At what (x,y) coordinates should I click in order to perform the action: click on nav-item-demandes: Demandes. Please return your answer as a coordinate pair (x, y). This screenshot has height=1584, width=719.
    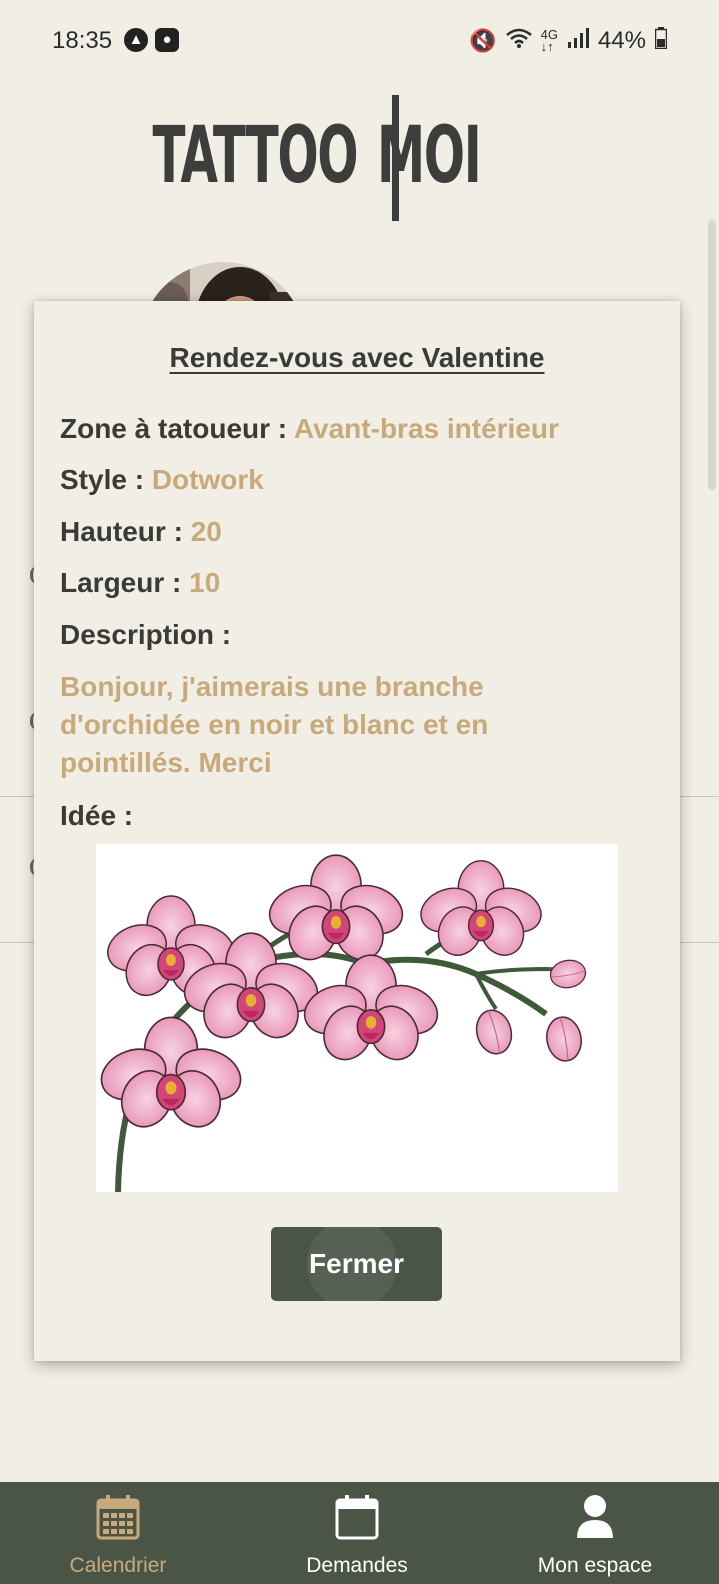
    Looking at the image, I should click on (357, 1533).